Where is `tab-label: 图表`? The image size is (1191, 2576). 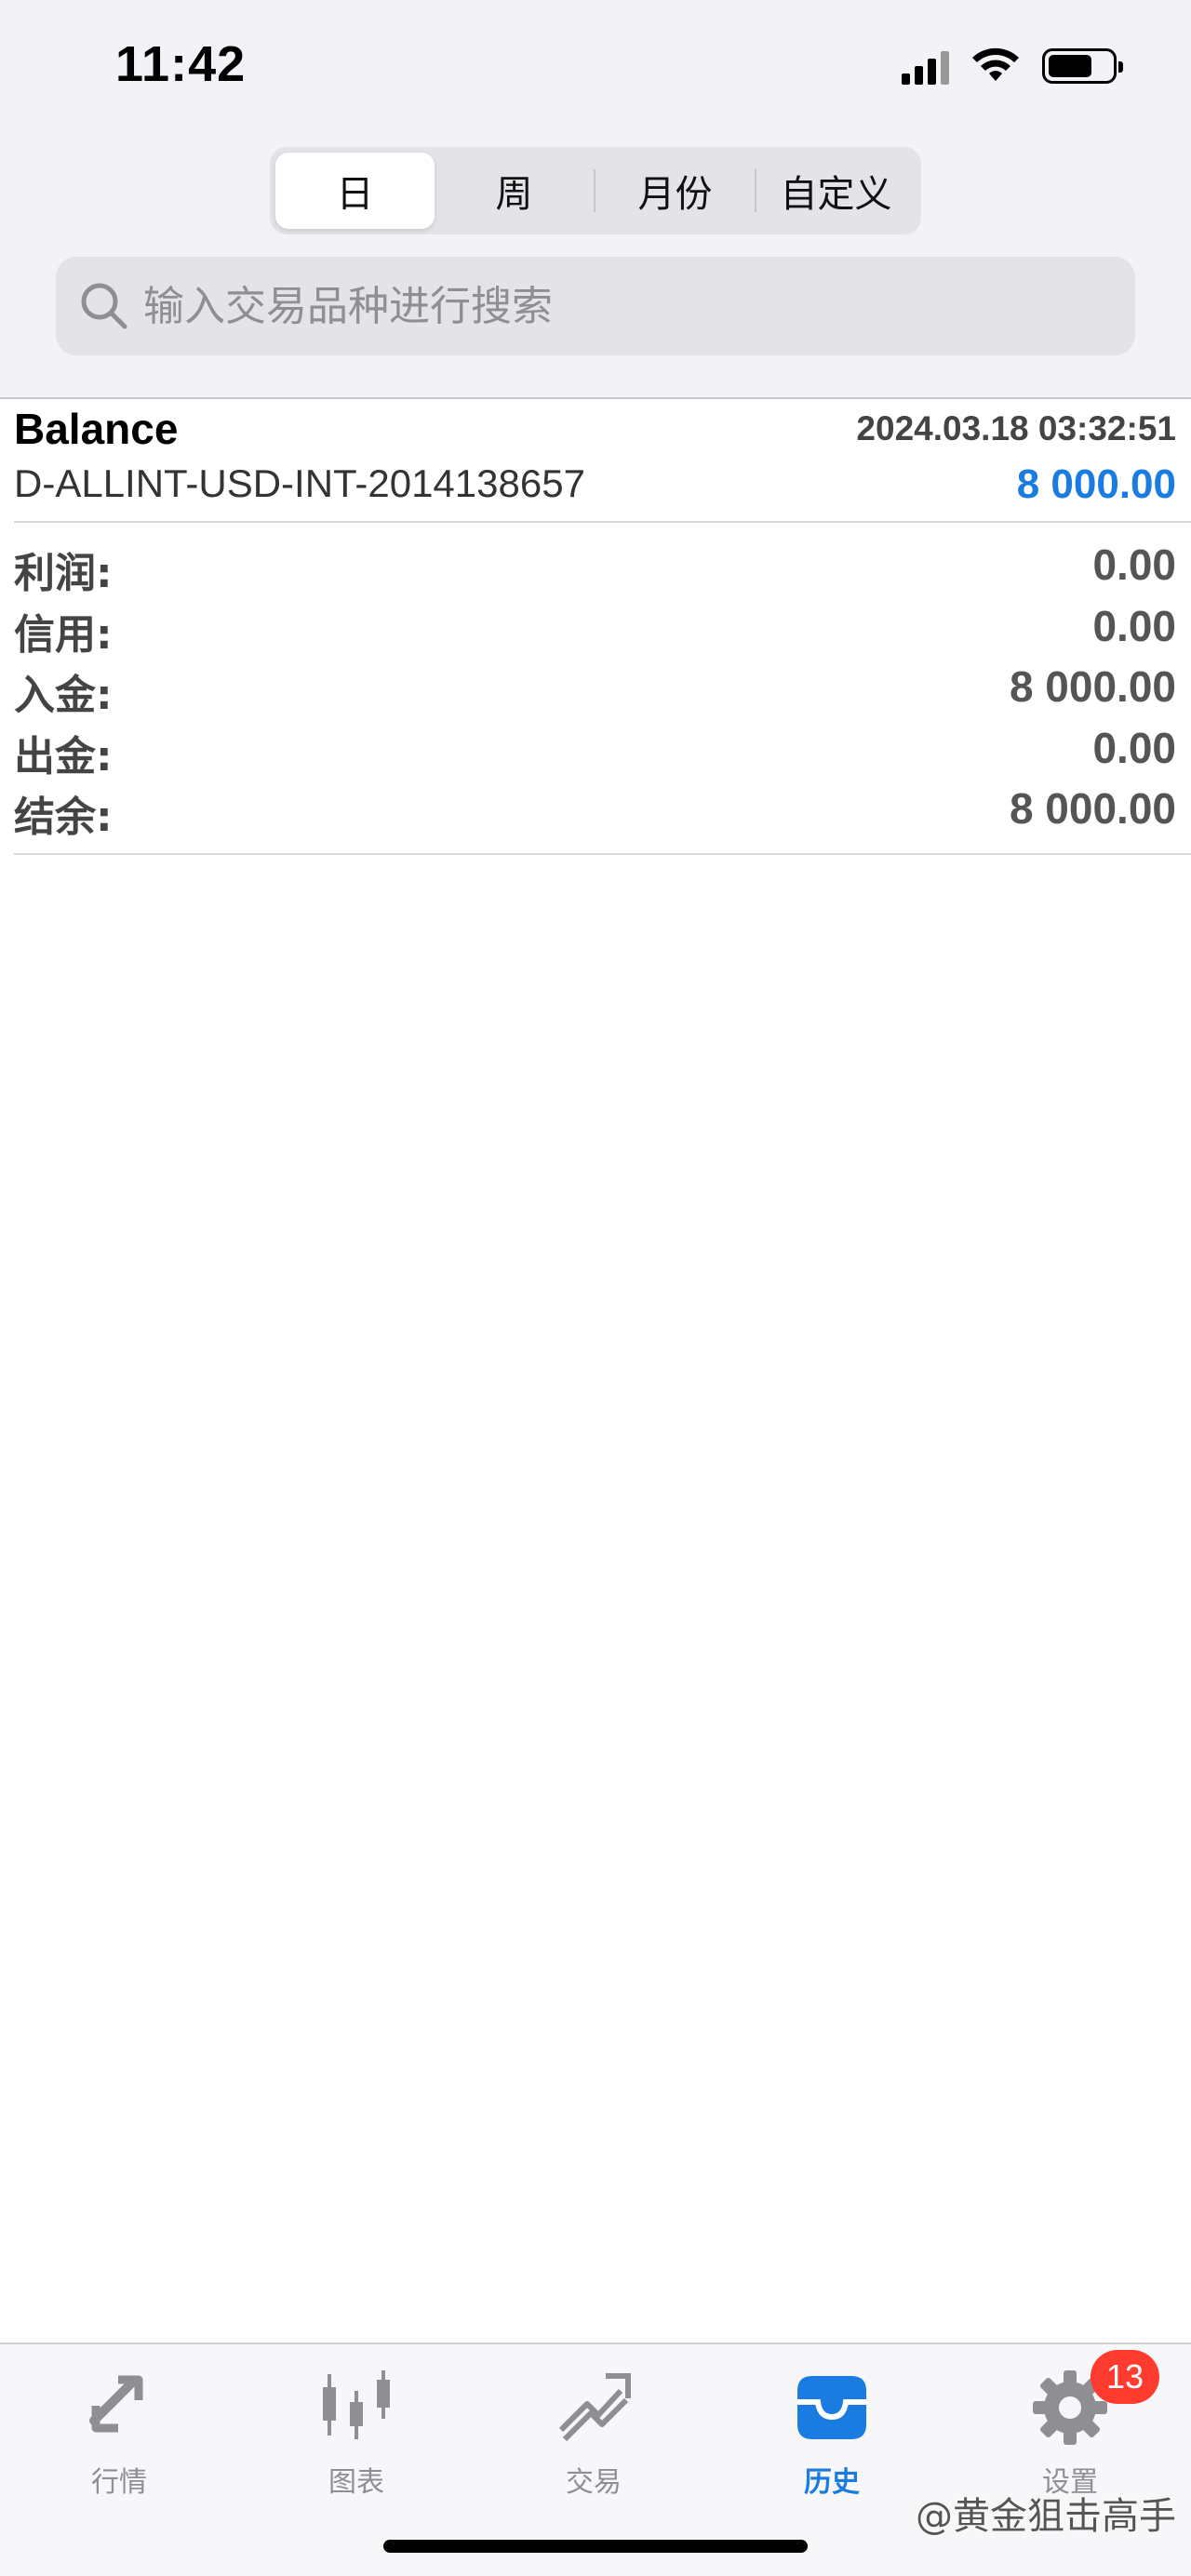 tab-label: 图表 is located at coordinates (356, 2482).